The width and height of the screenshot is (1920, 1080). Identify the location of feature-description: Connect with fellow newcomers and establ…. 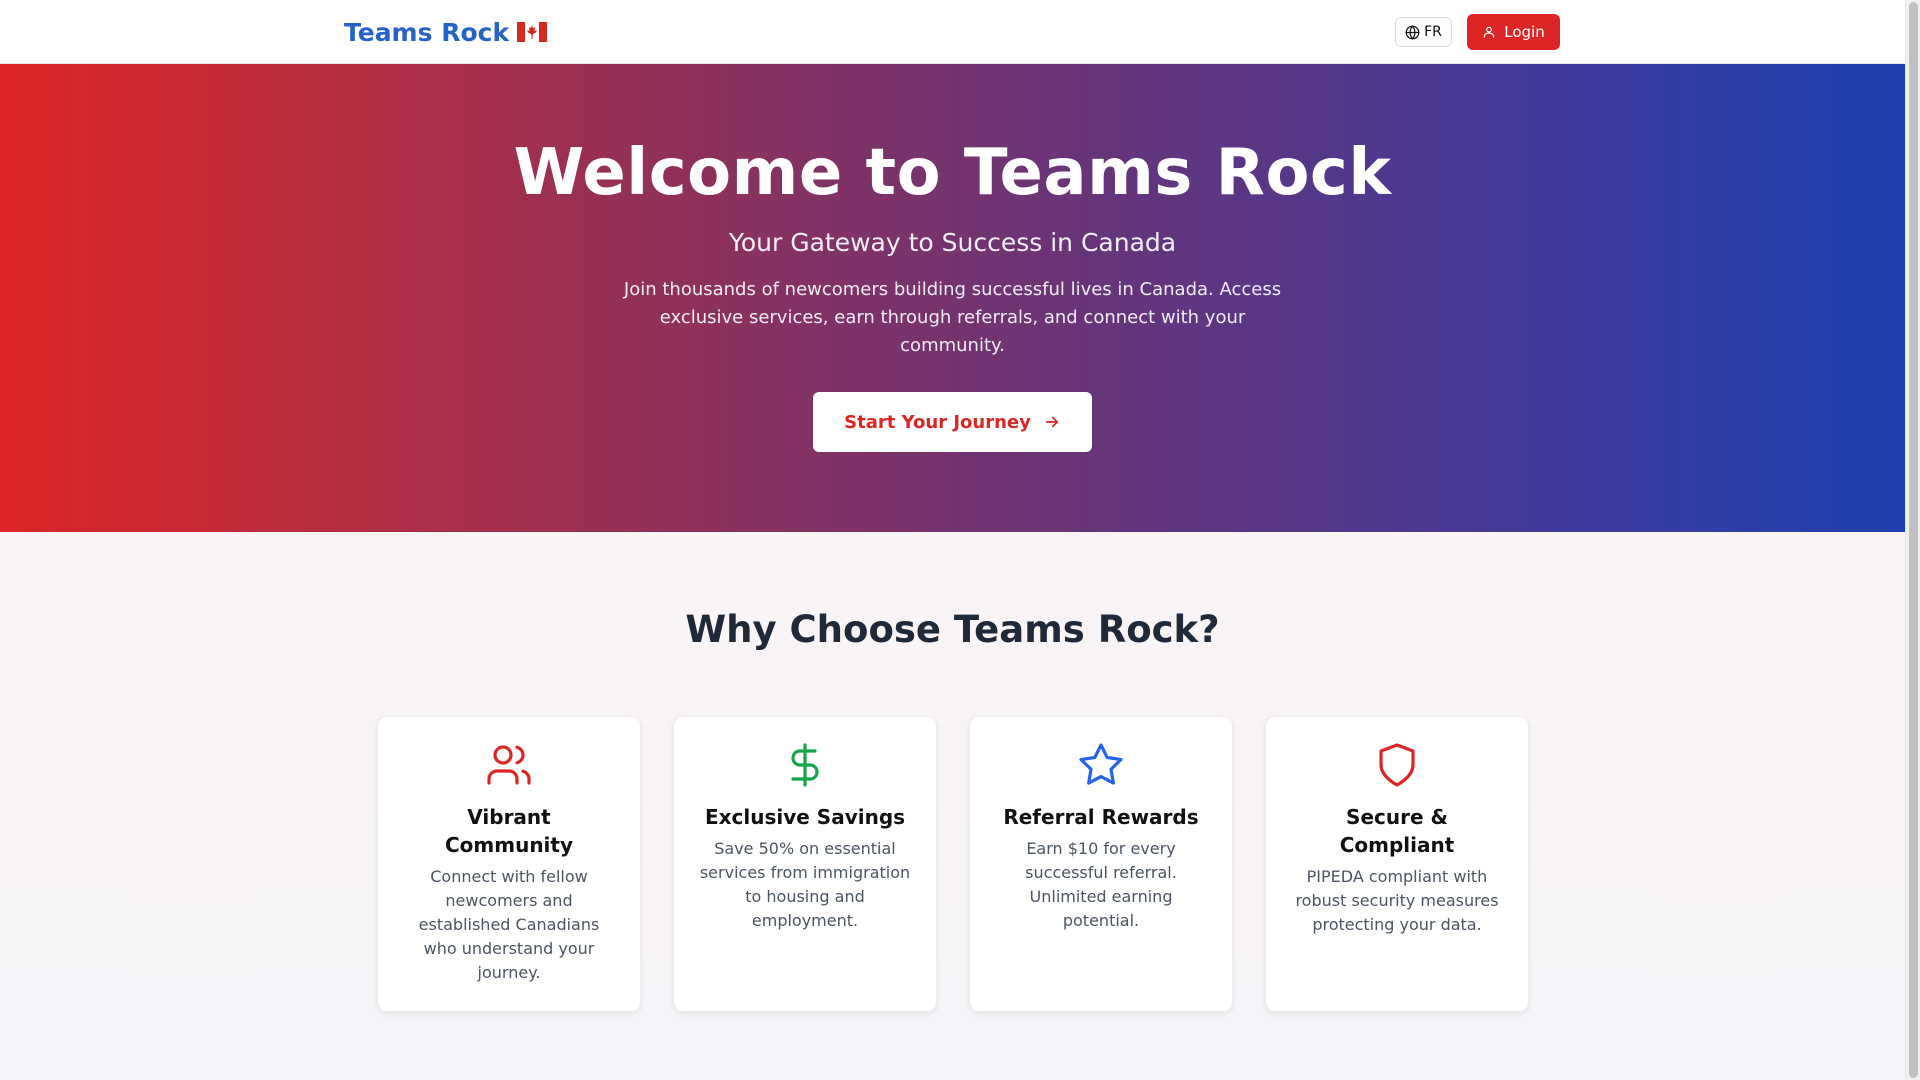
(509, 924).